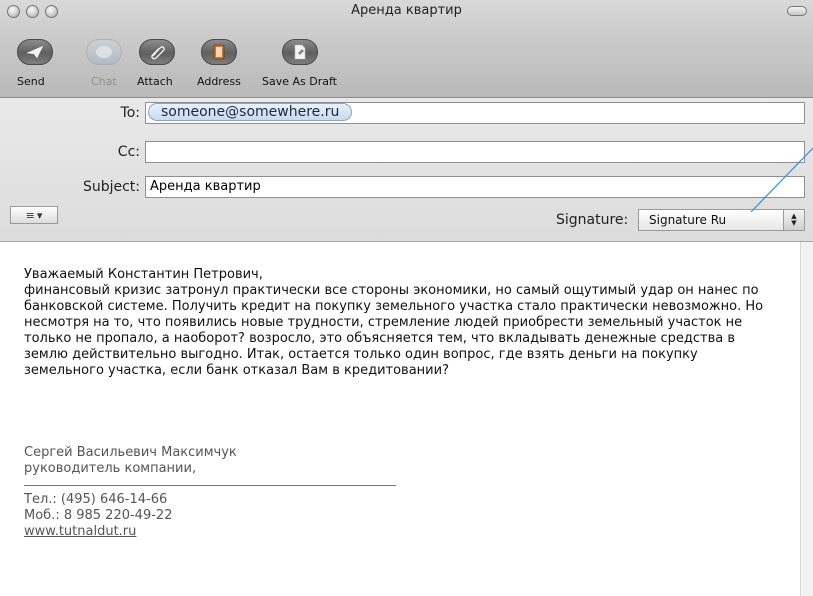 The image size is (813, 596). I want to click on subject-field: Аренда квартир, so click(475, 187).